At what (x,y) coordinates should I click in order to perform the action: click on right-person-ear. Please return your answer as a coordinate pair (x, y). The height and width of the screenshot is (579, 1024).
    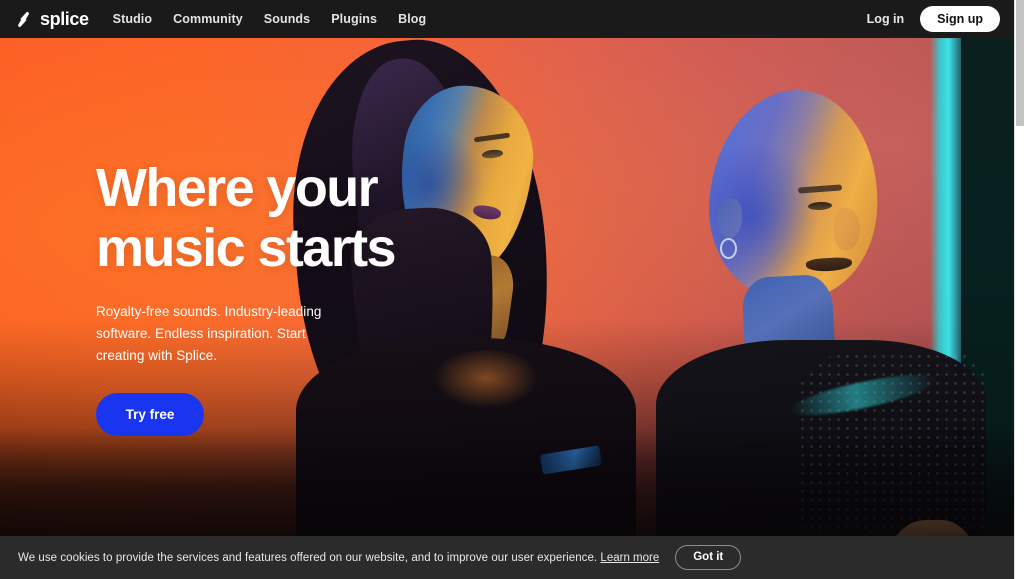
    Looking at the image, I should click on (729, 218).